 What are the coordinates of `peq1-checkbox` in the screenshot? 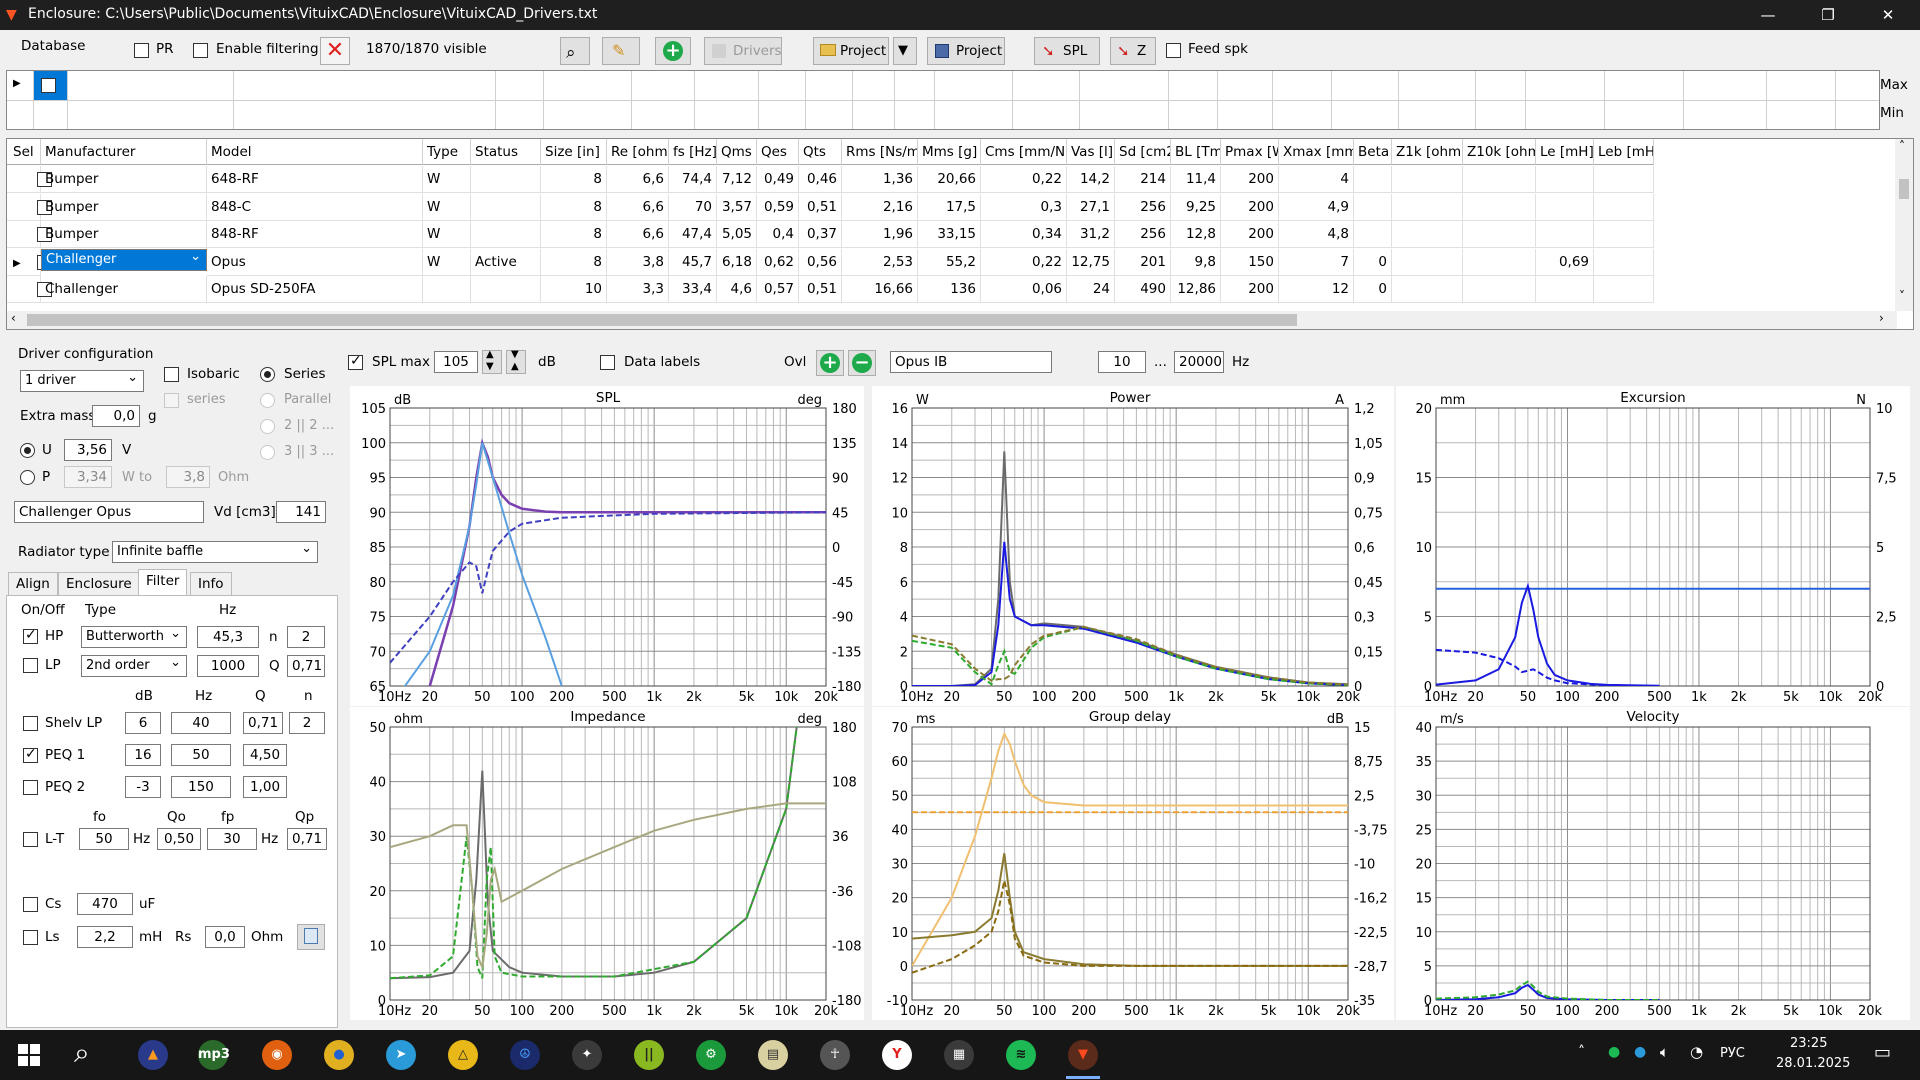 It's located at (30, 754).